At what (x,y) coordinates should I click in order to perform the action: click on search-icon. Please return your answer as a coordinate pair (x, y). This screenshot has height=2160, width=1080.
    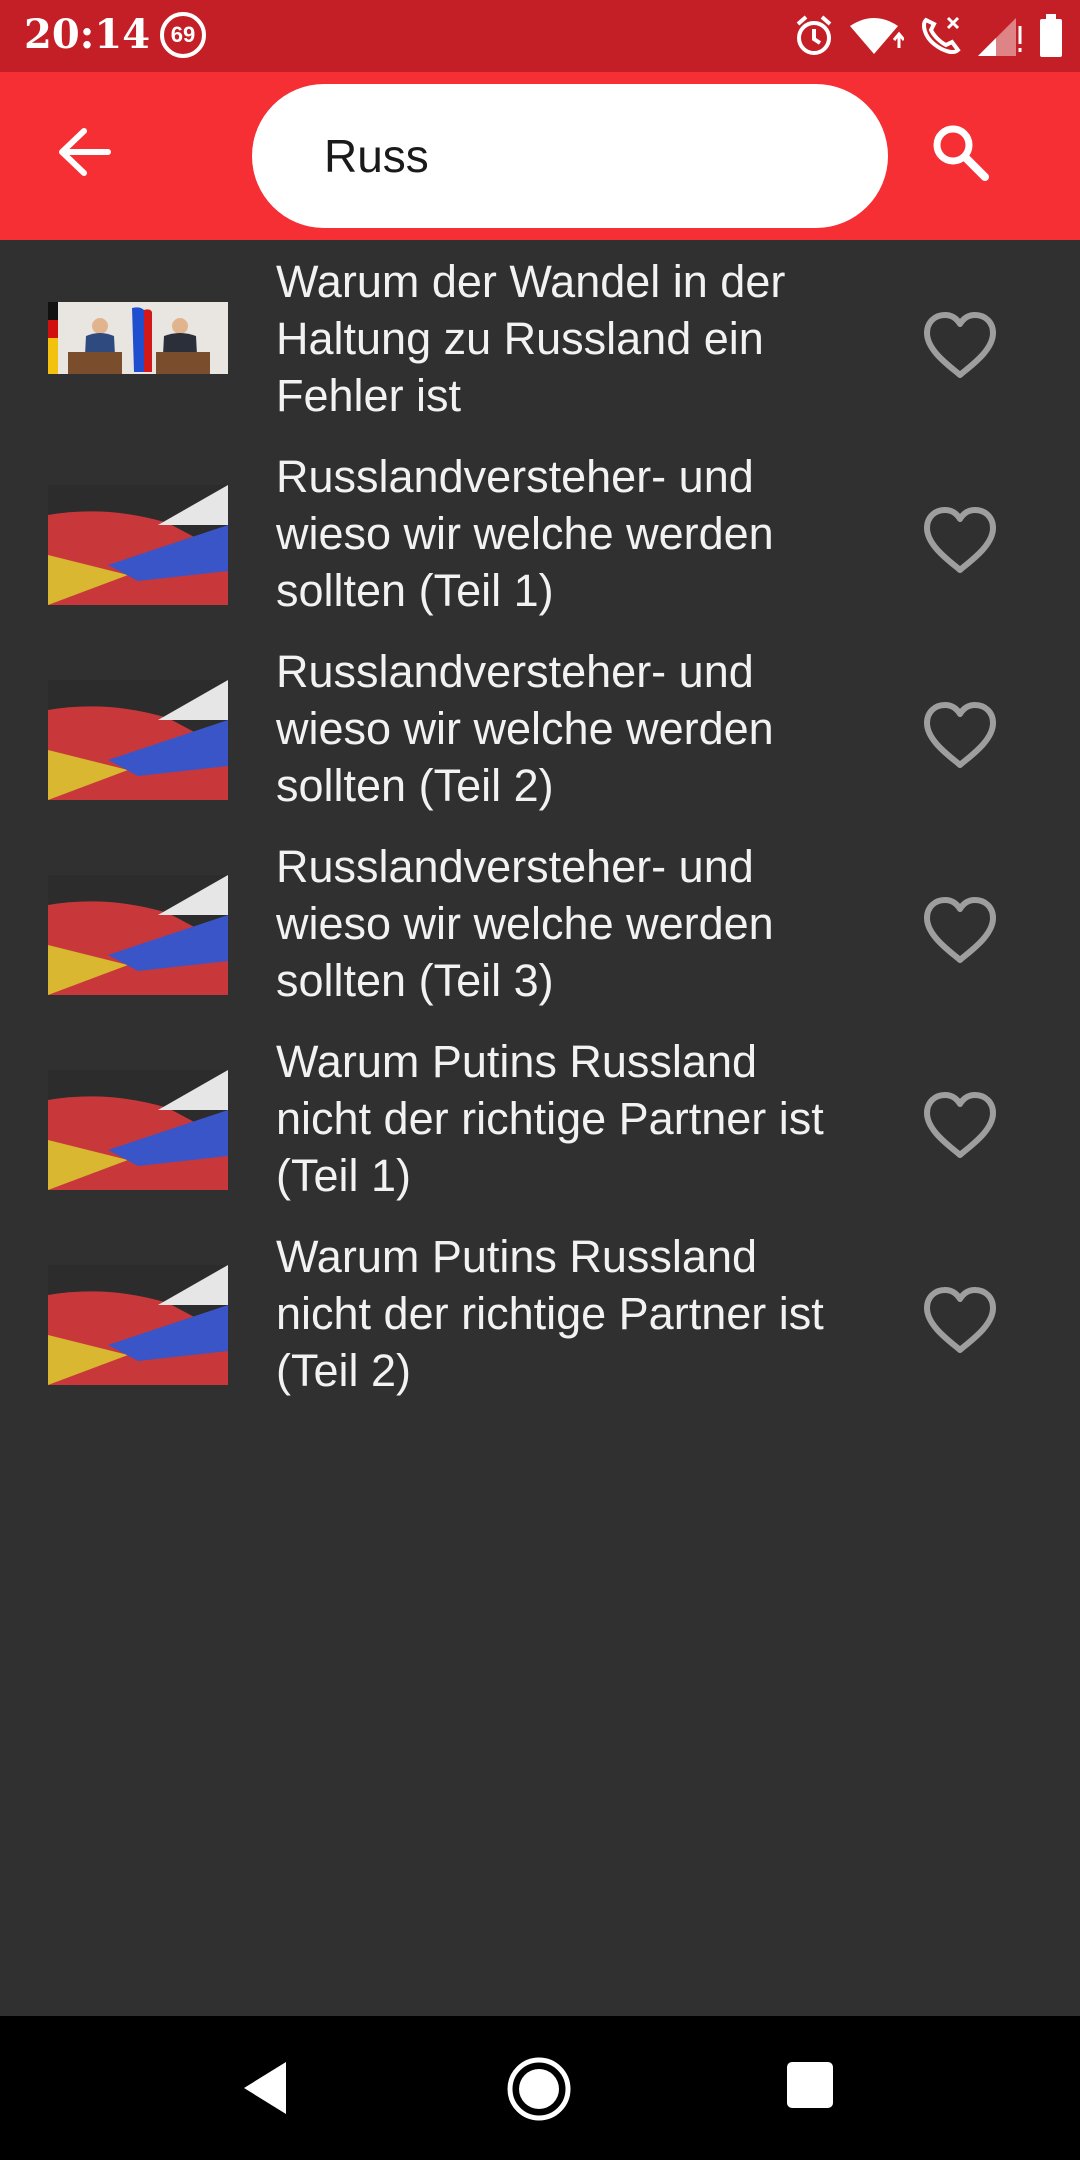
    Looking at the image, I should click on (961, 153).